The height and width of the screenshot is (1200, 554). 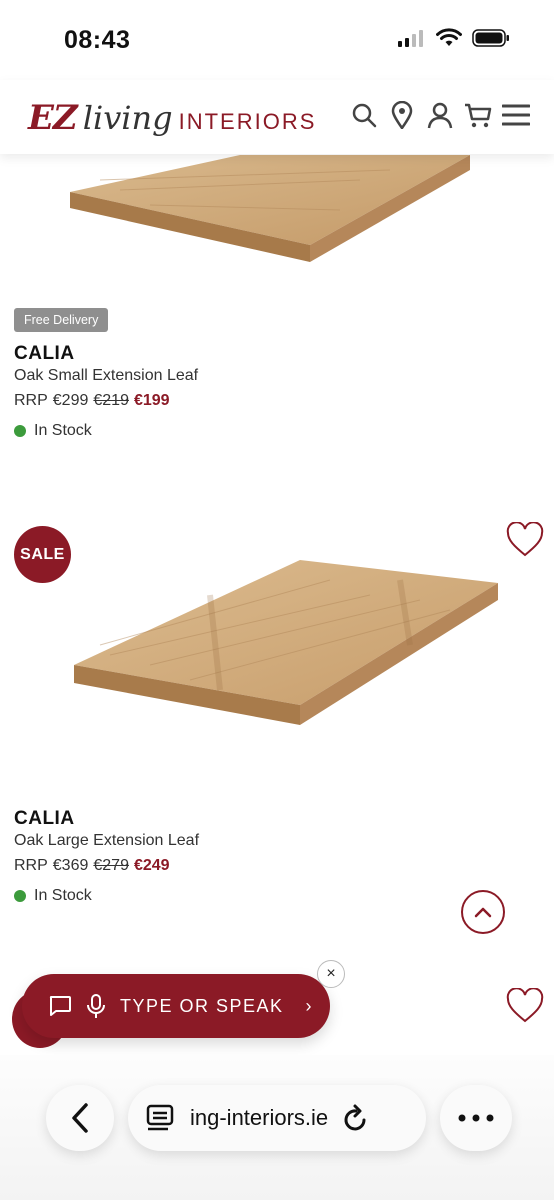 I want to click on sale-price: €249, so click(x=151, y=865).